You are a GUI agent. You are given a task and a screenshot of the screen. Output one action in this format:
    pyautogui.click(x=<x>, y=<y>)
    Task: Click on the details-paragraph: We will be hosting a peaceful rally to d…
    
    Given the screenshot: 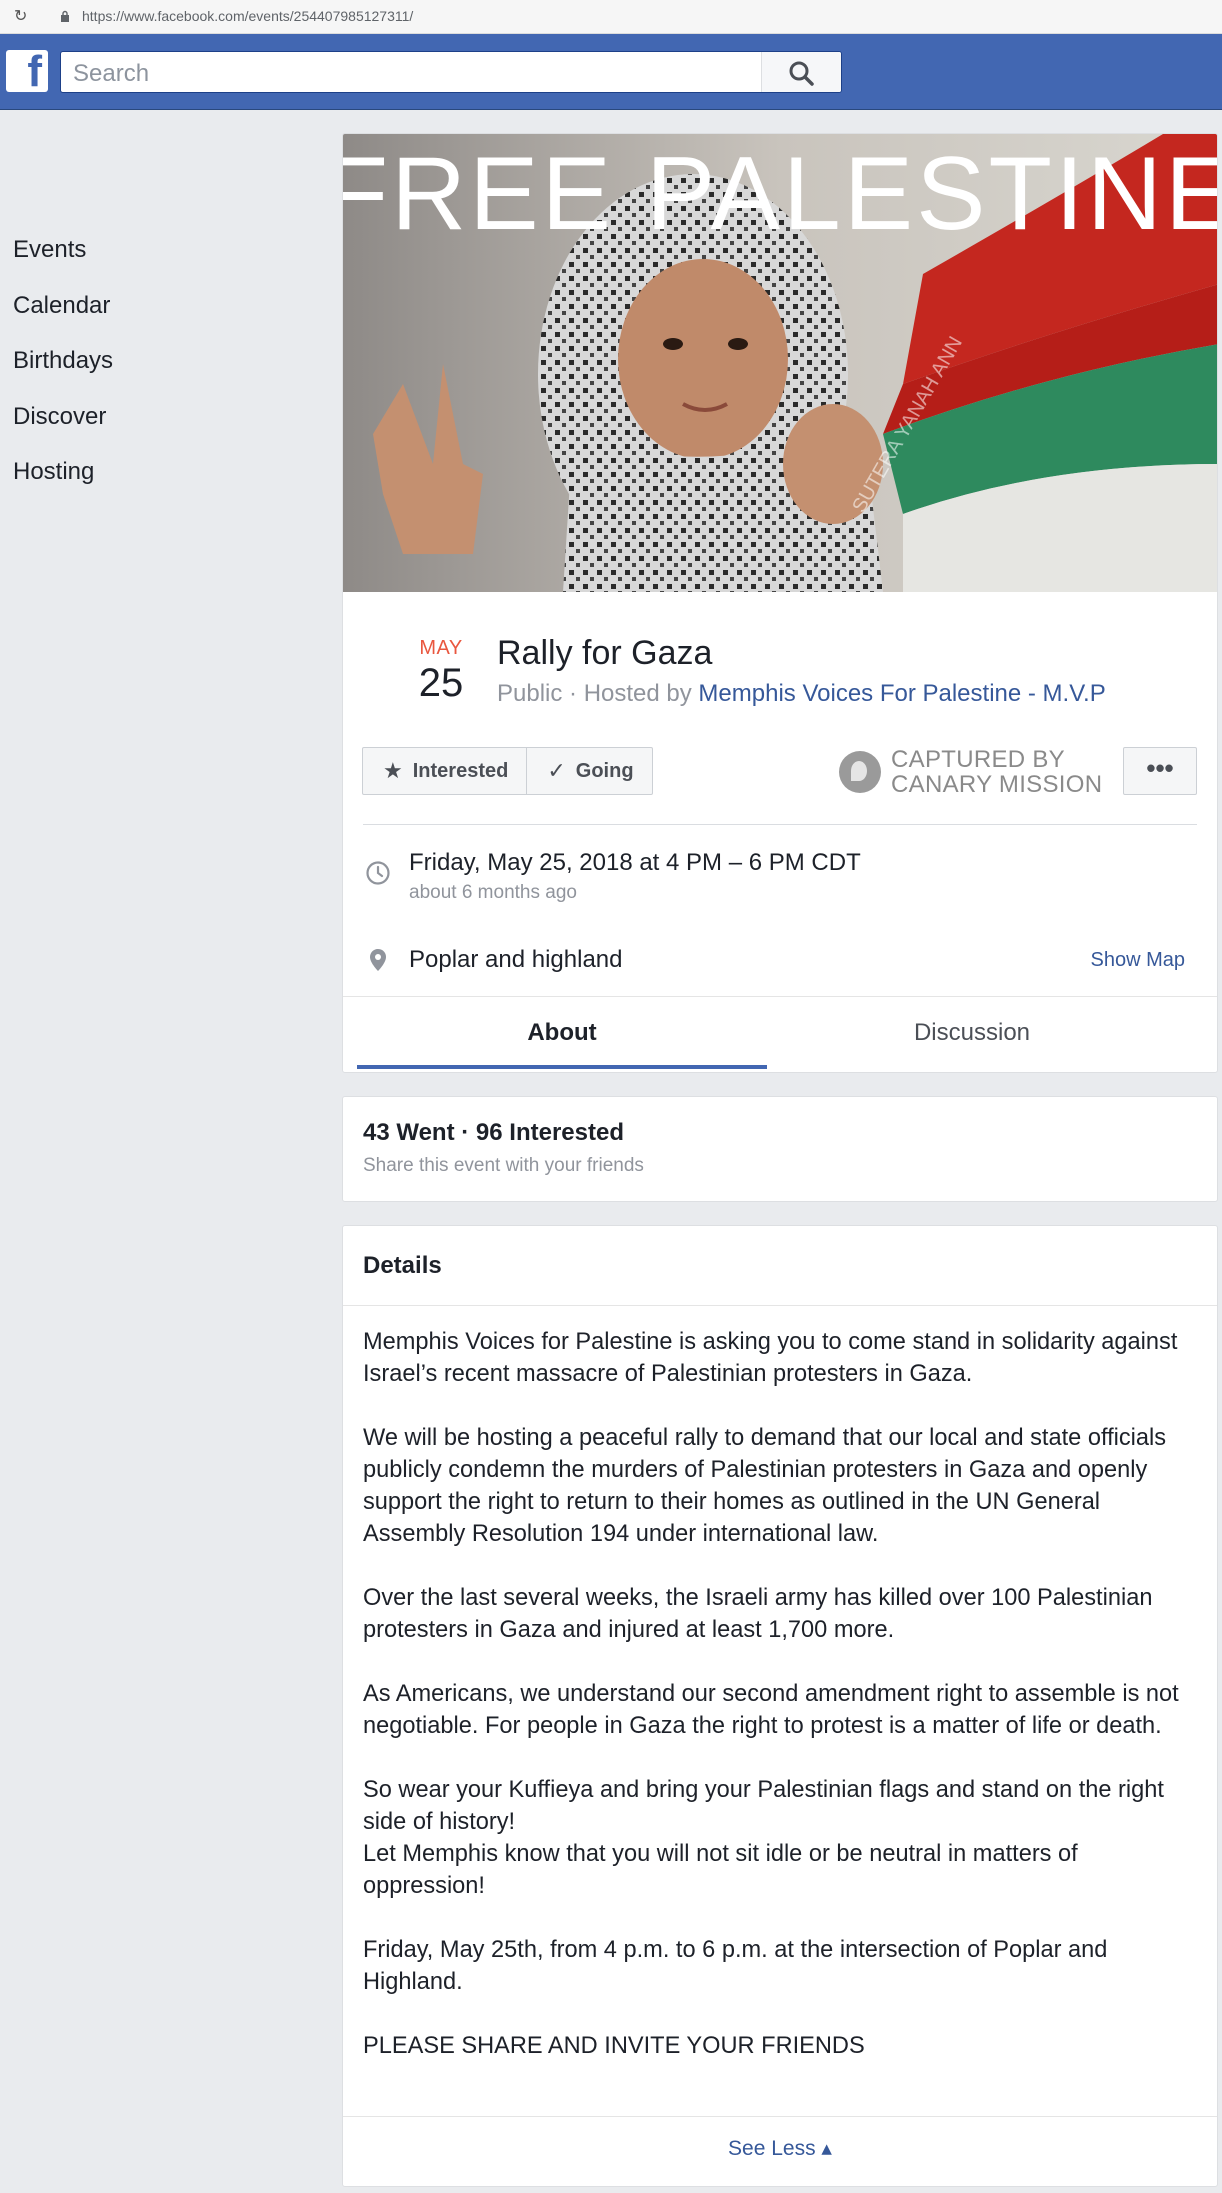 What is the action you would take?
    pyautogui.click(x=765, y=1486)
    